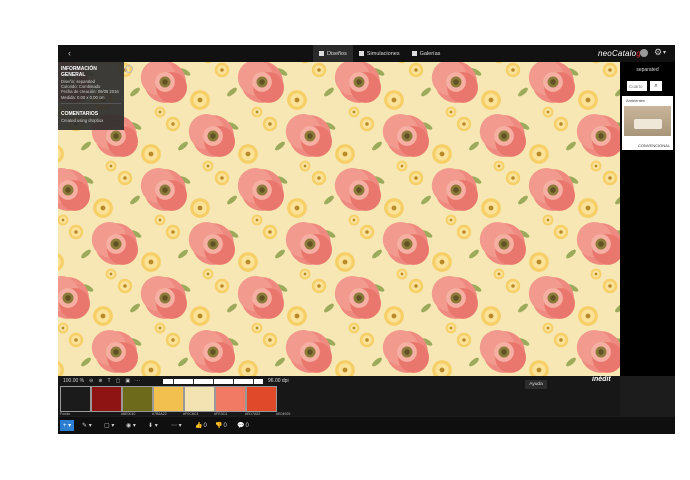  What do you see at coordinates (67, 425) in the screenshot?
I see `add-button: + ▾` at bounding box center [67, 425].